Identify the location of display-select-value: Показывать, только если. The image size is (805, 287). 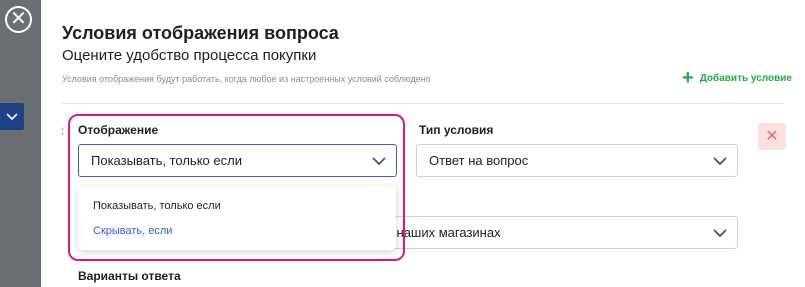
(166, 160).